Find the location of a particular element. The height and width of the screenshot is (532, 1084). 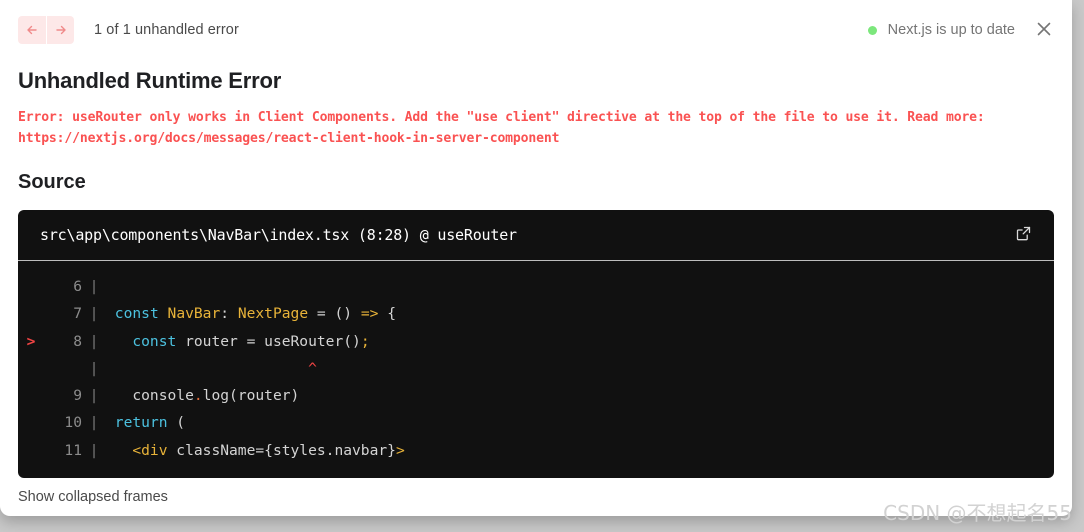

open-in-editor-button is located at coordinates (1023, 235).